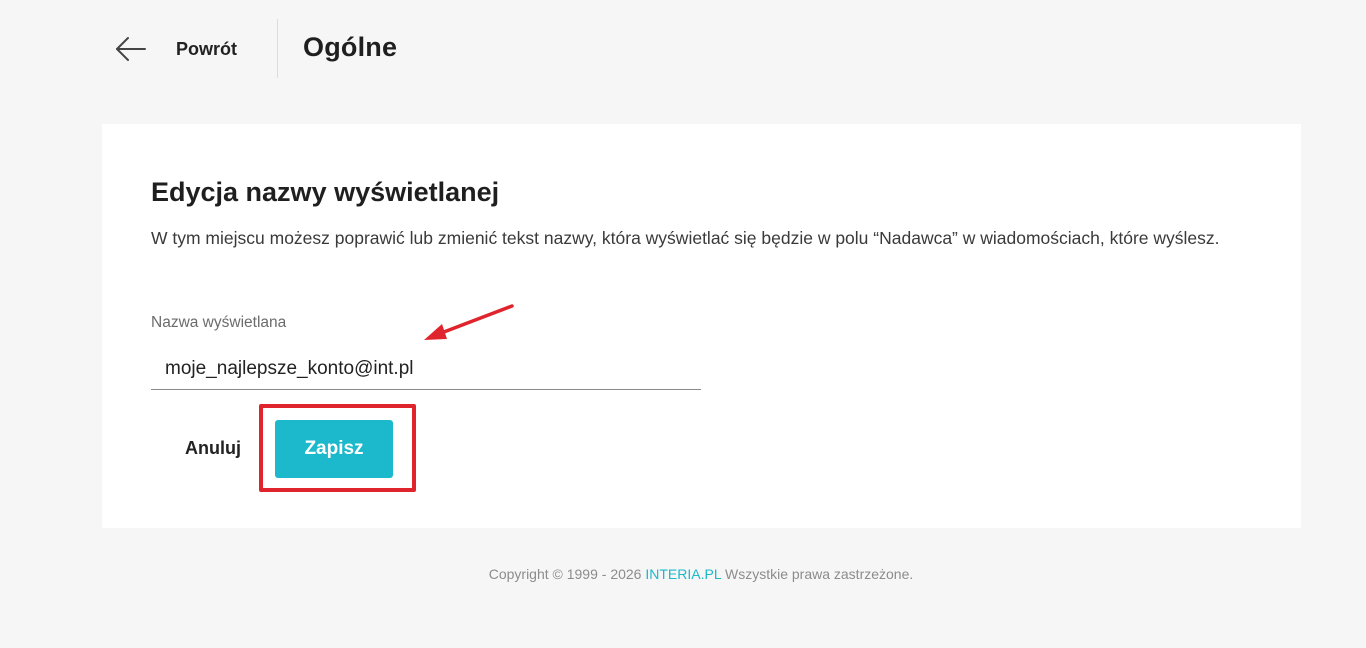  What do you see at coordinates (325, 192) in the screenshot?
I see `card-title: Edycja nazwy wyświetlanej` at bounding box center [325, 192].